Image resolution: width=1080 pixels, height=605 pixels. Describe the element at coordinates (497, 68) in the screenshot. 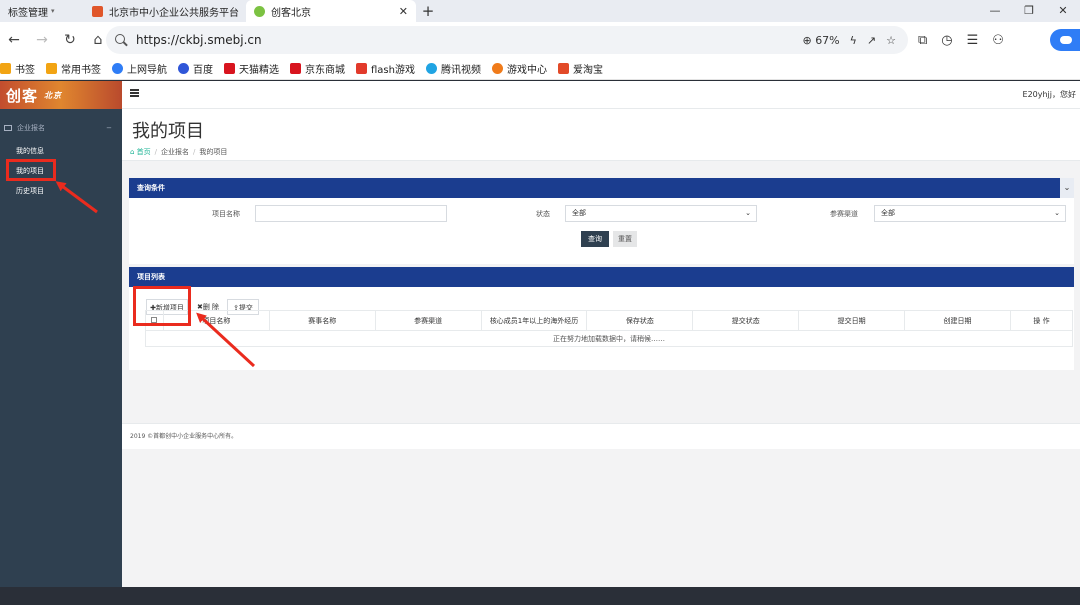

I see `gamepad-icon` at that location.